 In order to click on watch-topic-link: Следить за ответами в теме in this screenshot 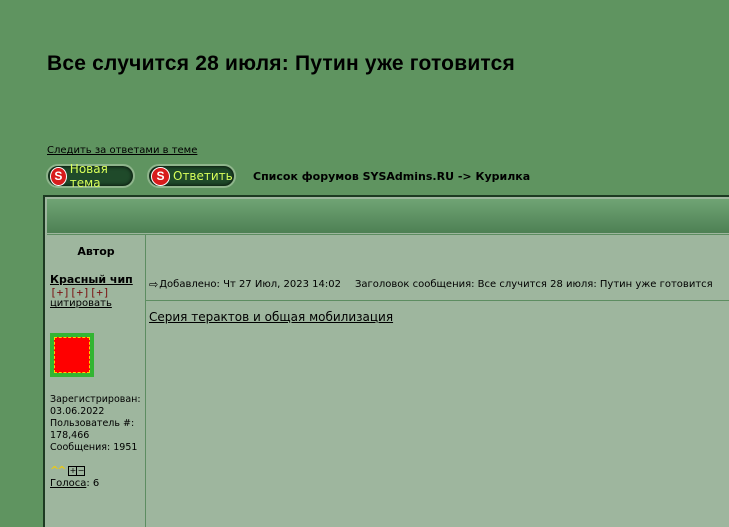, I will do `click(122, 150)`.